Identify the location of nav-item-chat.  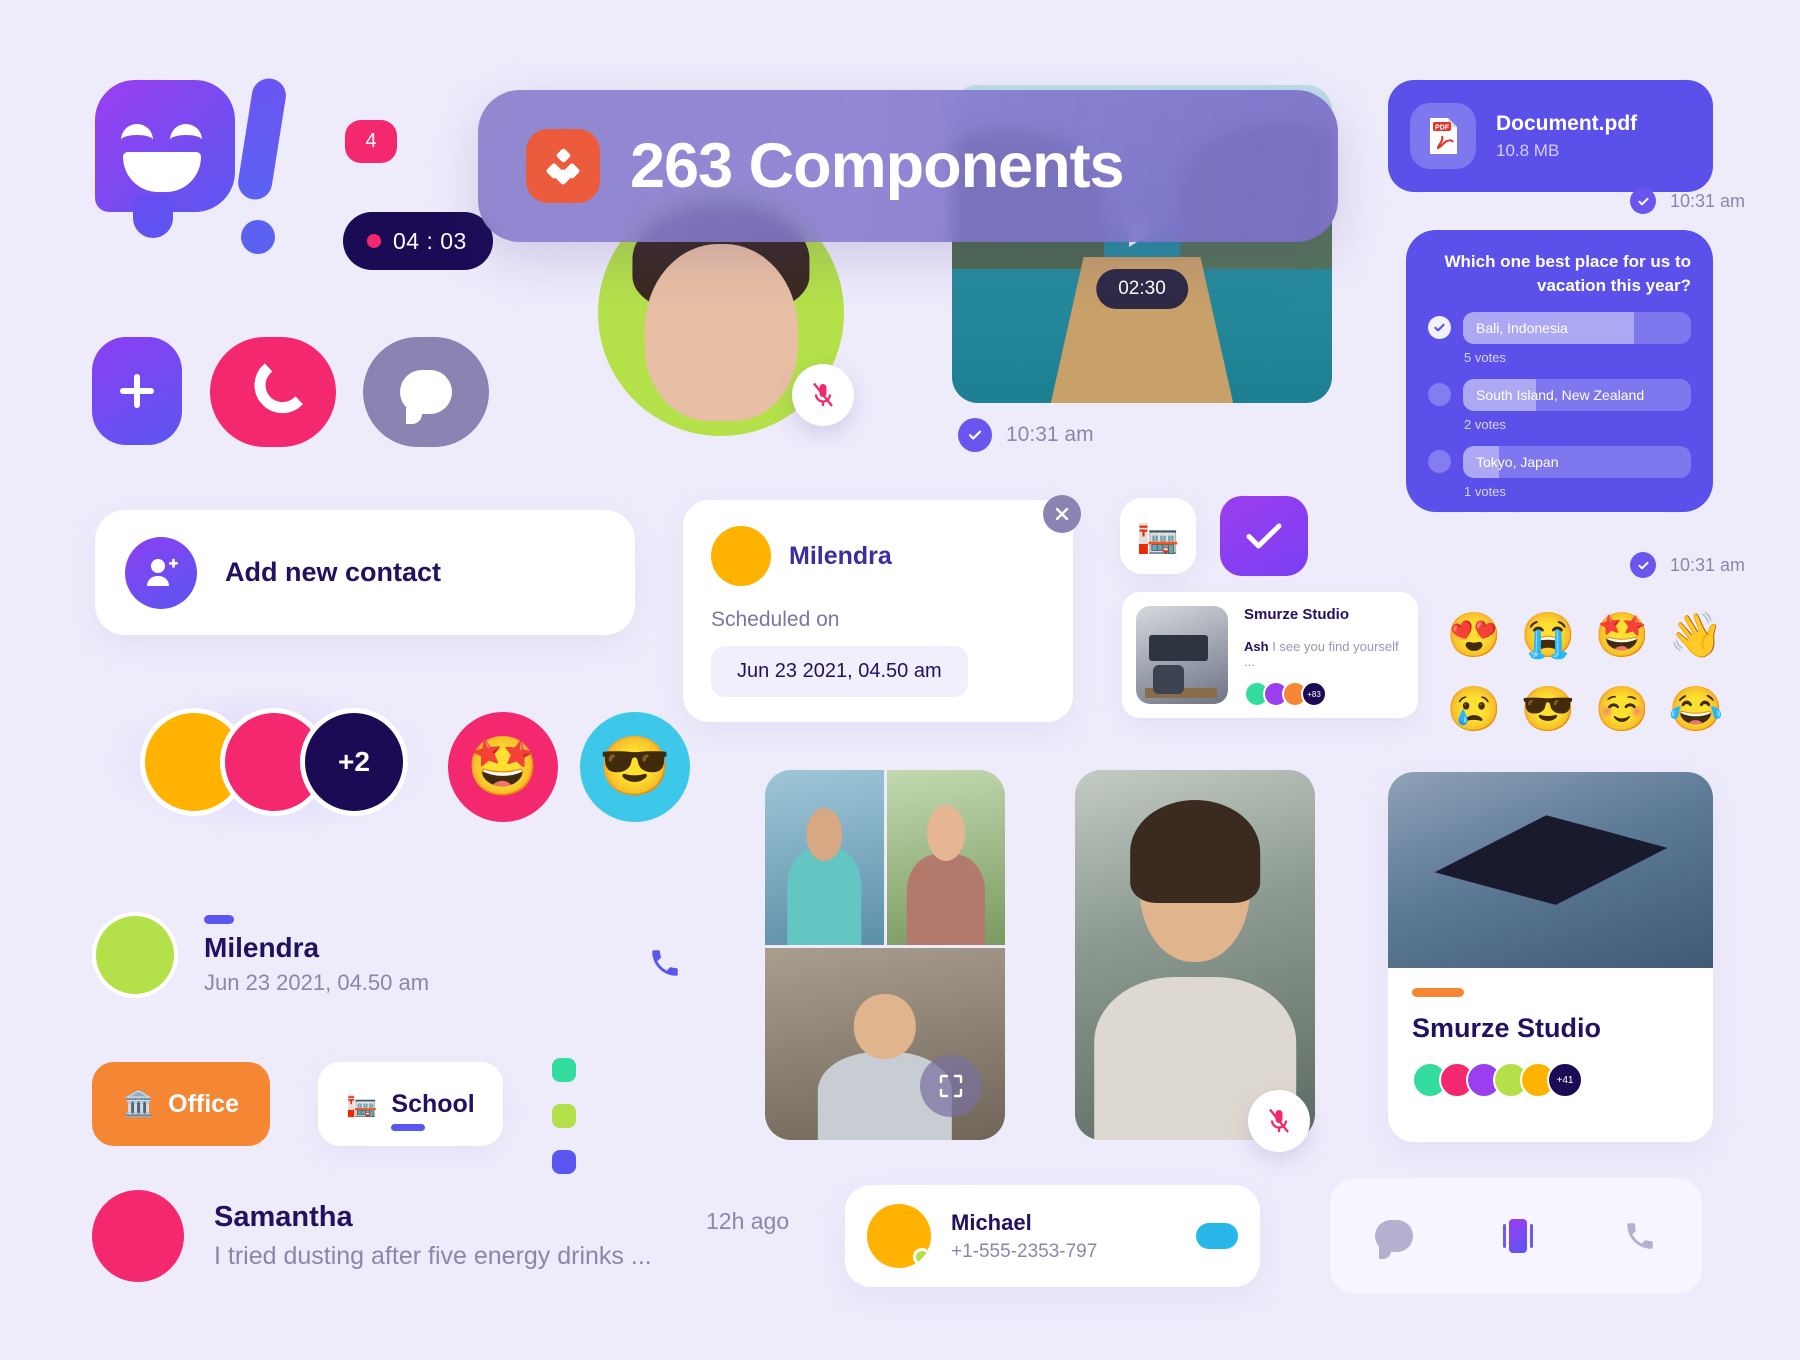
(1394, 1239).